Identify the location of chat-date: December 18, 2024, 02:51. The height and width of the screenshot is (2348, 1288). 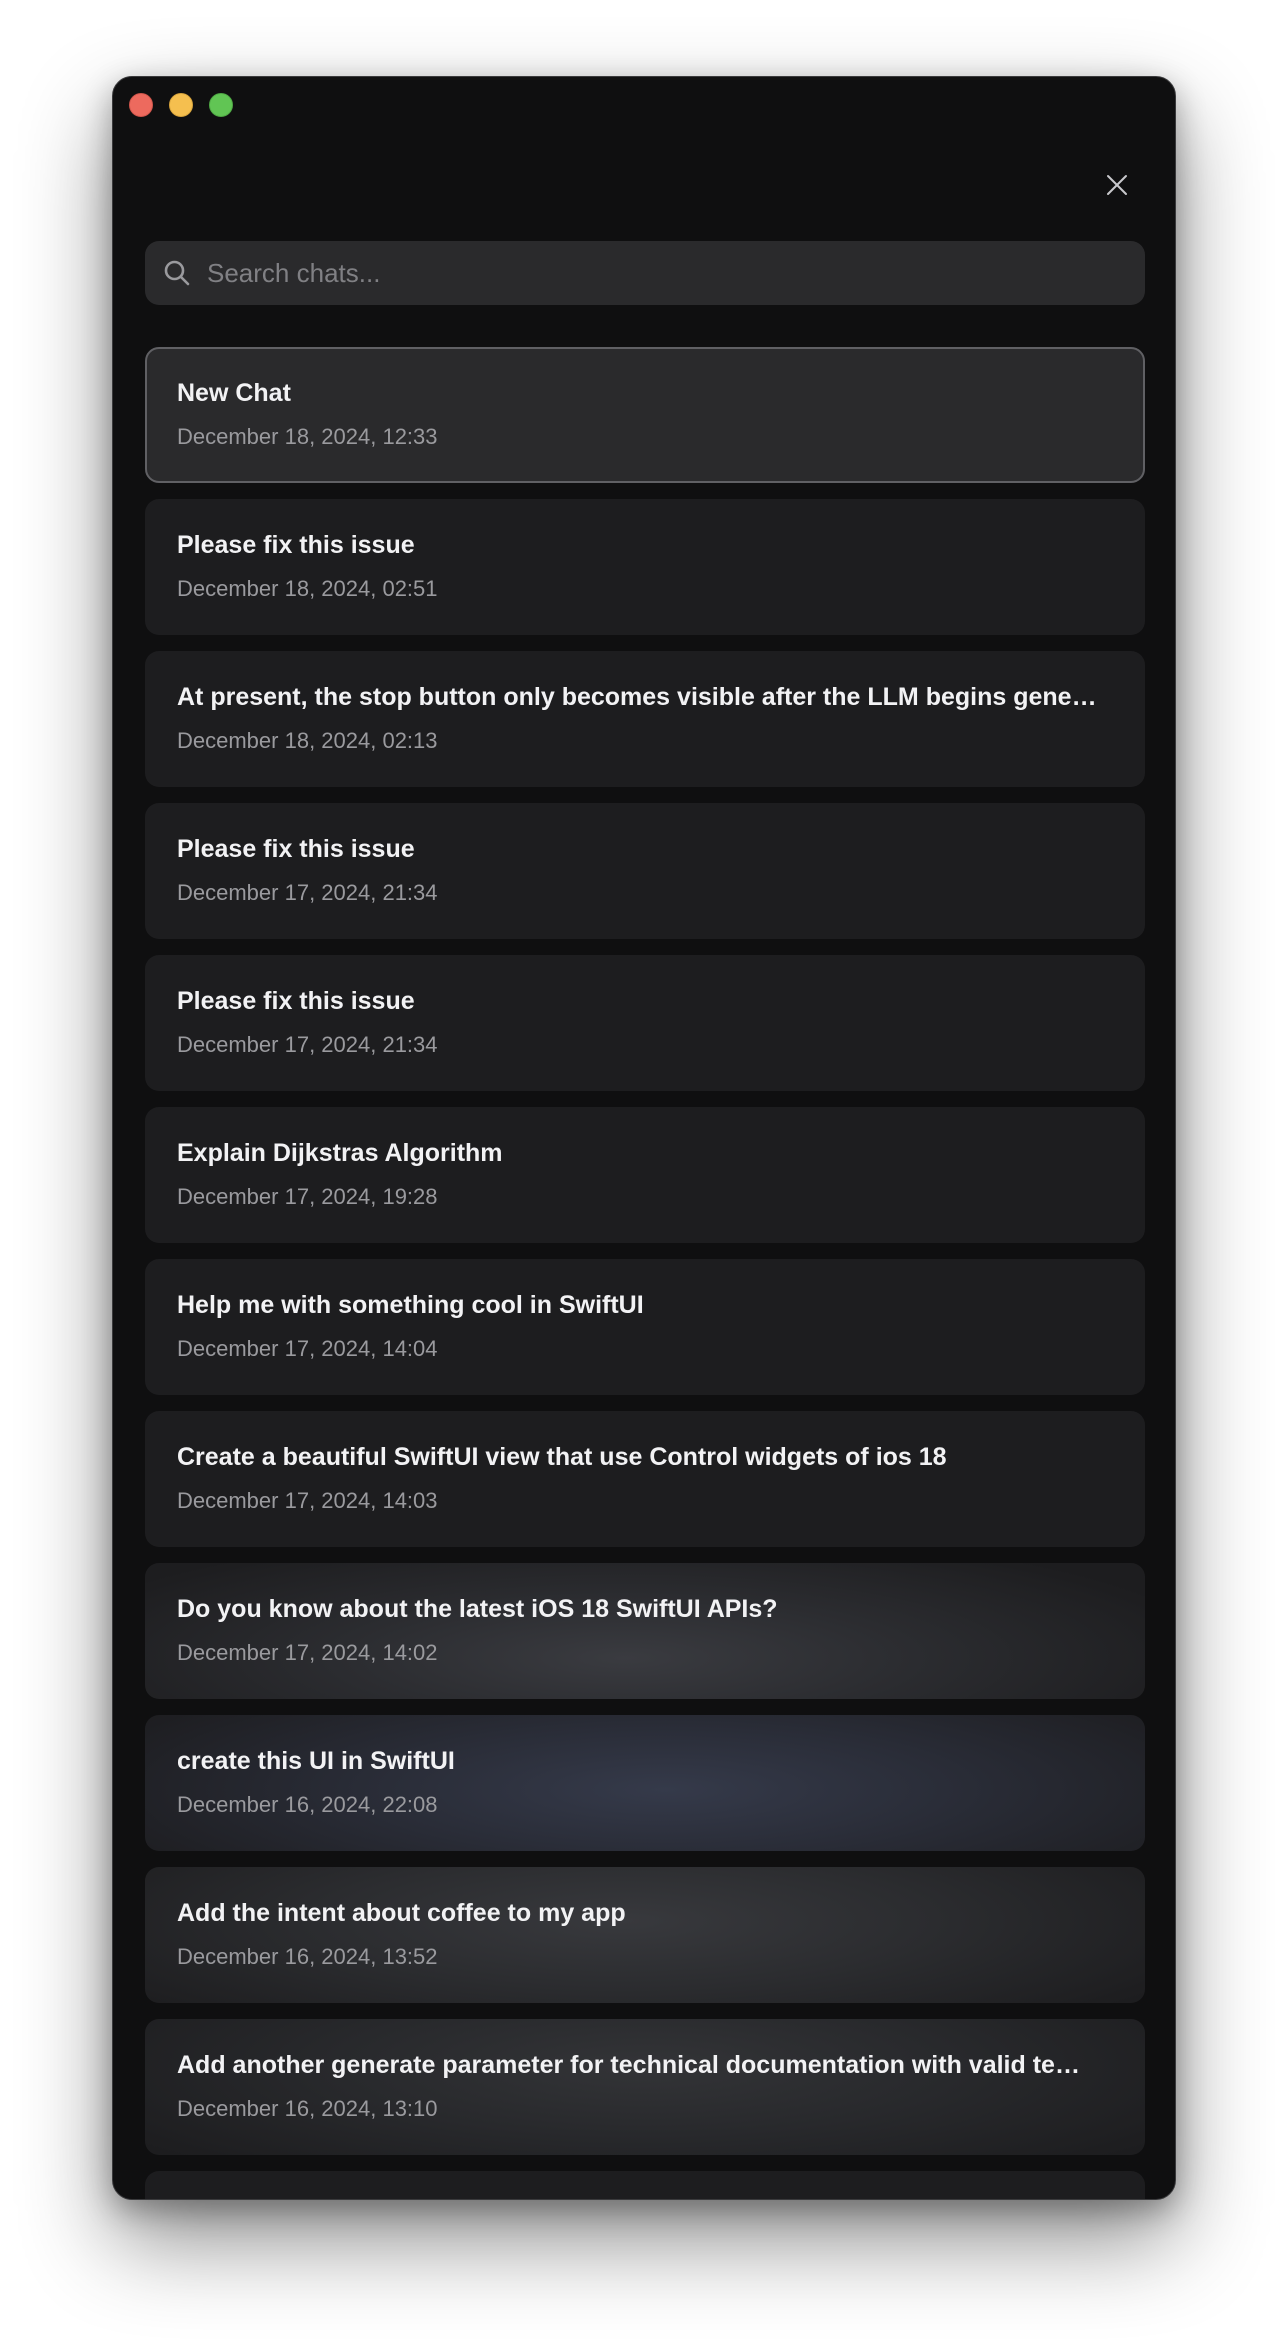
(307, 588).